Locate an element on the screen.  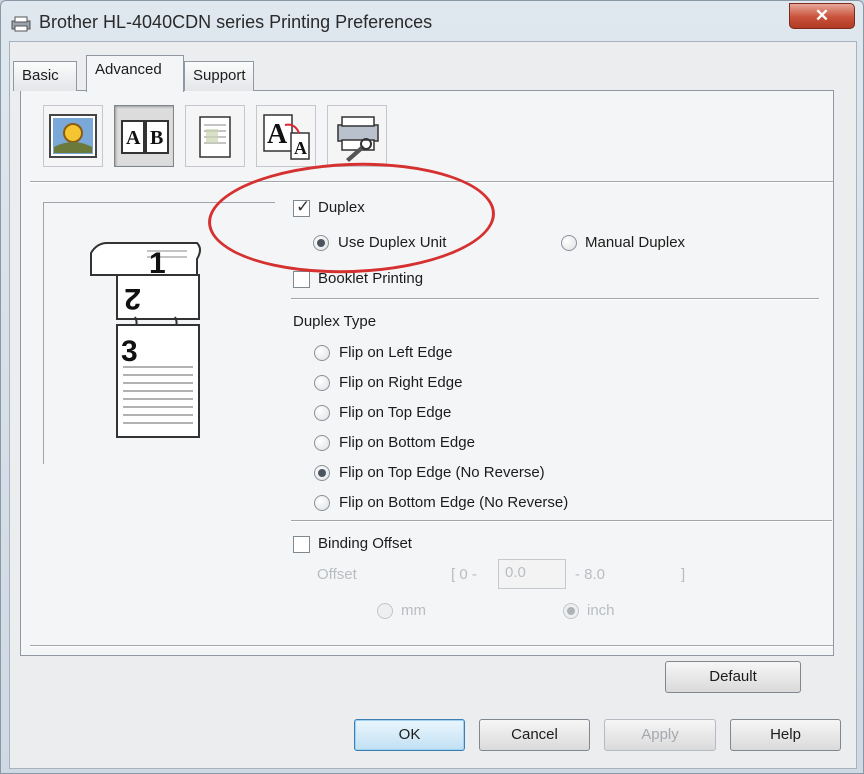
tab-support: Support is located at coordinates (219, 76).